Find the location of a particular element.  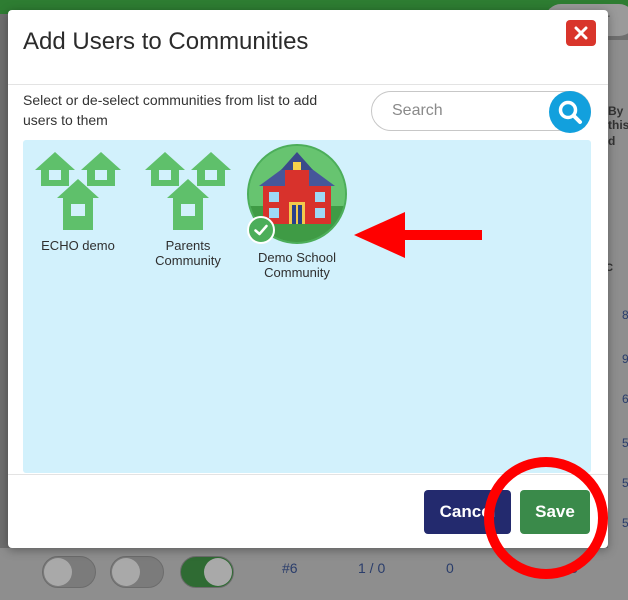

background-row-id: #6 is located at coordinates (290, 568).